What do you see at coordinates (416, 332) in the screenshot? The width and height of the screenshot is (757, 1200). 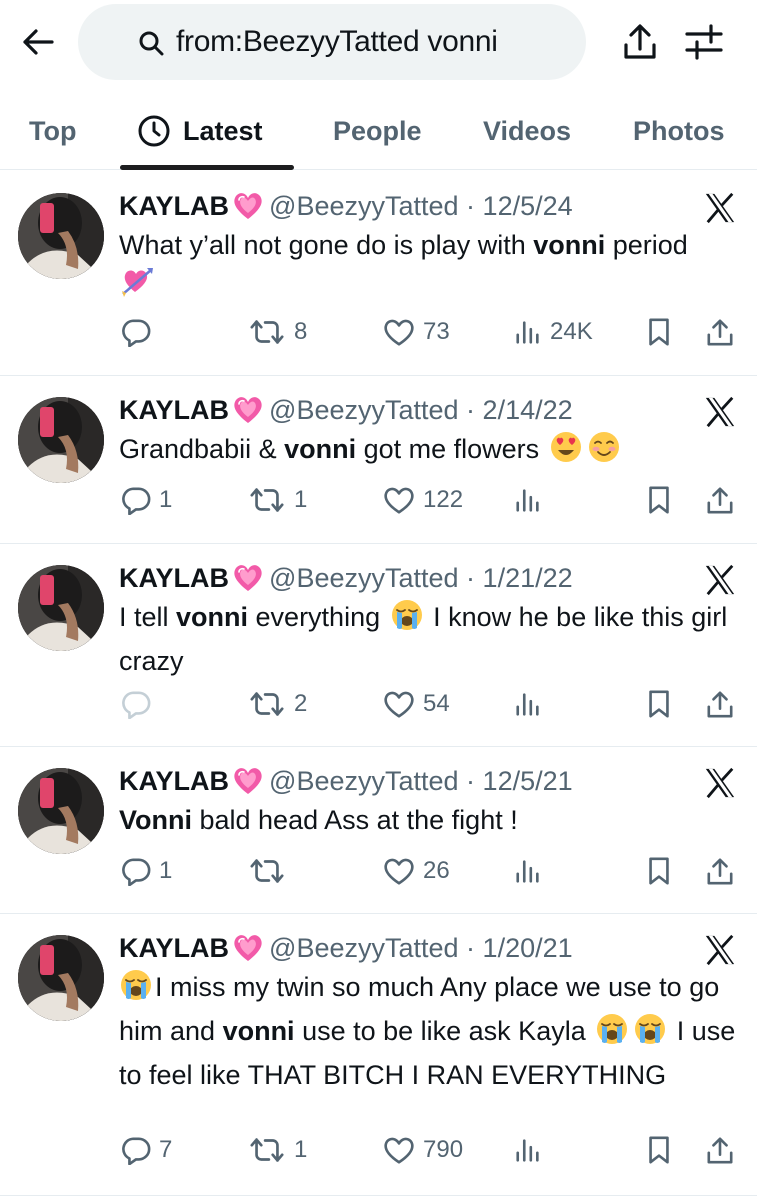 I see `like-button: 73` at bounding box center [416, 332].